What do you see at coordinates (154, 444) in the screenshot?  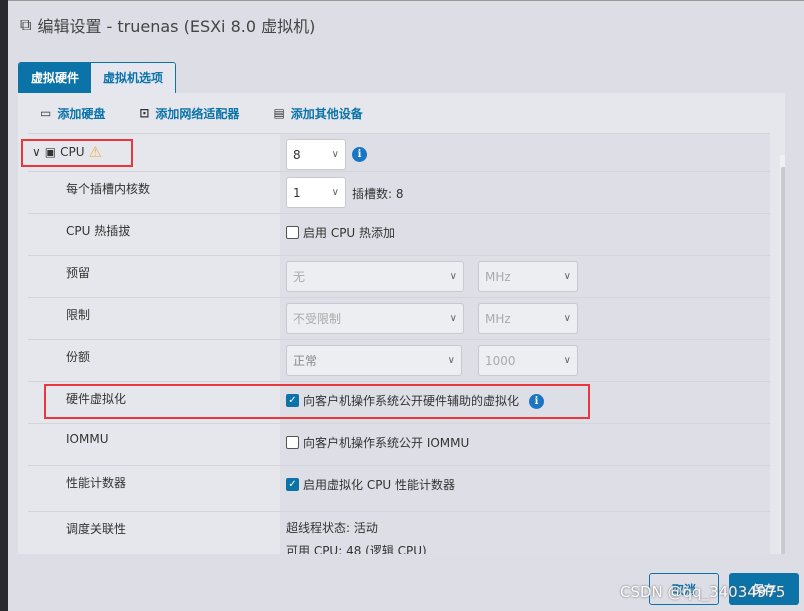 I see `iommu-label: IOMMU` at bounding box center [154, 444].